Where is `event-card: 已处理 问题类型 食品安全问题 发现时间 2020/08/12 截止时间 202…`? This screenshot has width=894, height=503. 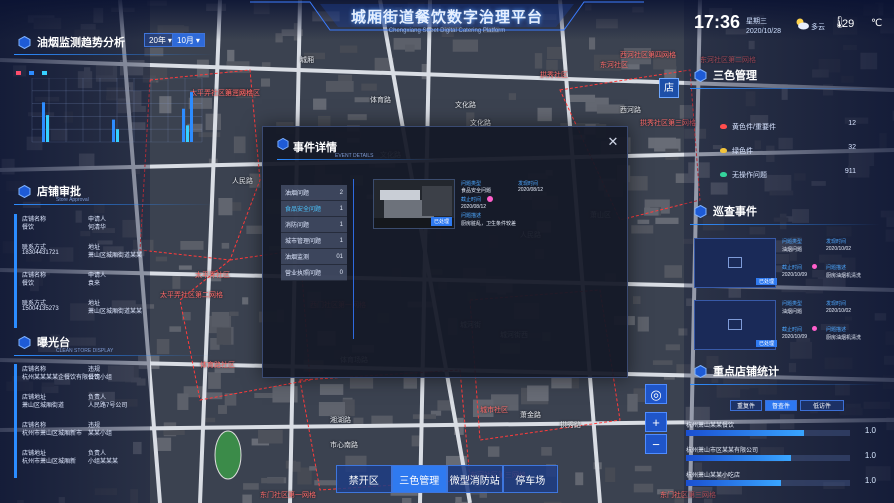
event-card: 已处理 问题类型 食品安全问题 发现时间 2020/08/12 截止时间 202… is located at coordinates (468, 205).